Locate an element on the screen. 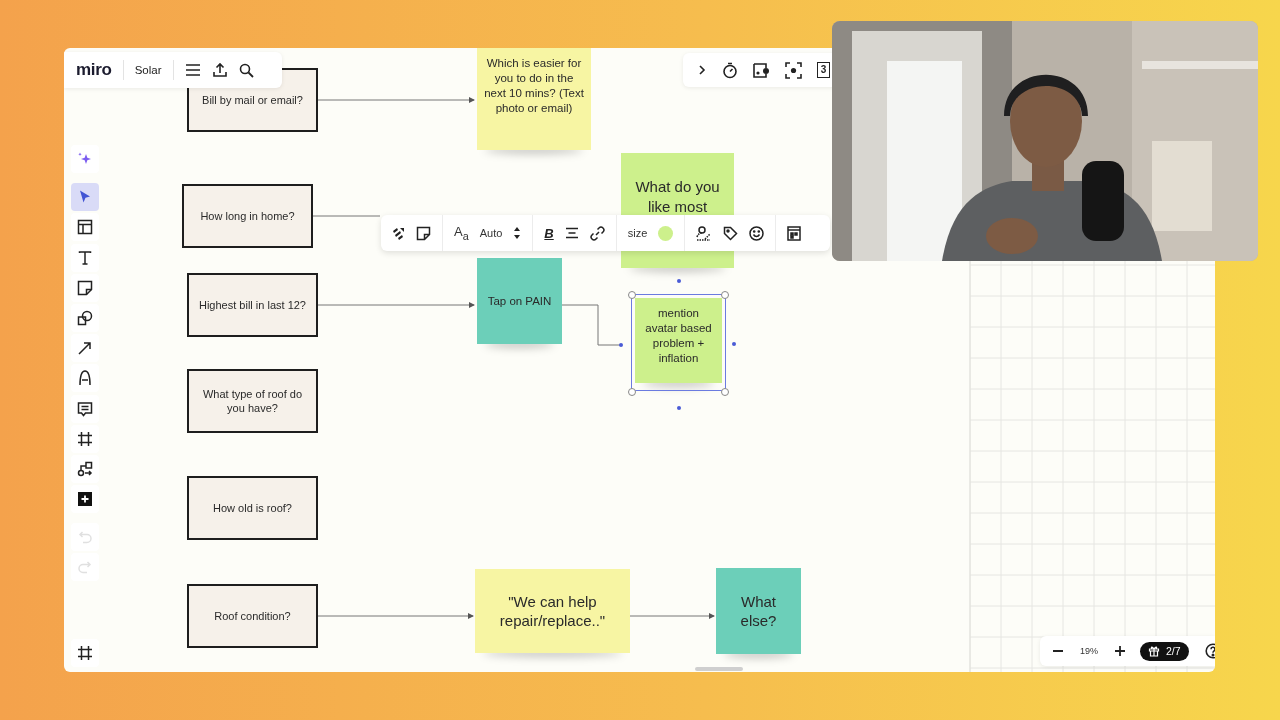 Image resolution: width=1280 pixels, height=720 pixels. sticky-note: mention avatar based problem + inflation is located at coordinates (678, 340).